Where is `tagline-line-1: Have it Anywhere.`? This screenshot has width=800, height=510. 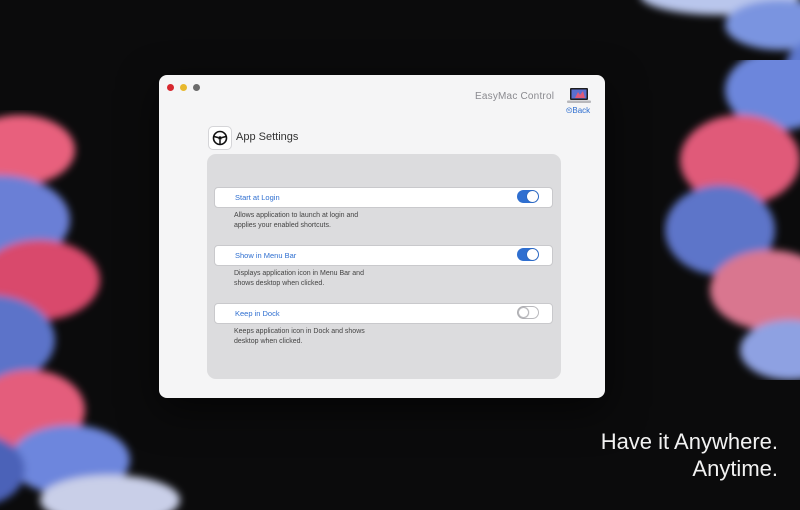
tagline-line-1: Have it Anywhere. is located at coordinates (689, 441).